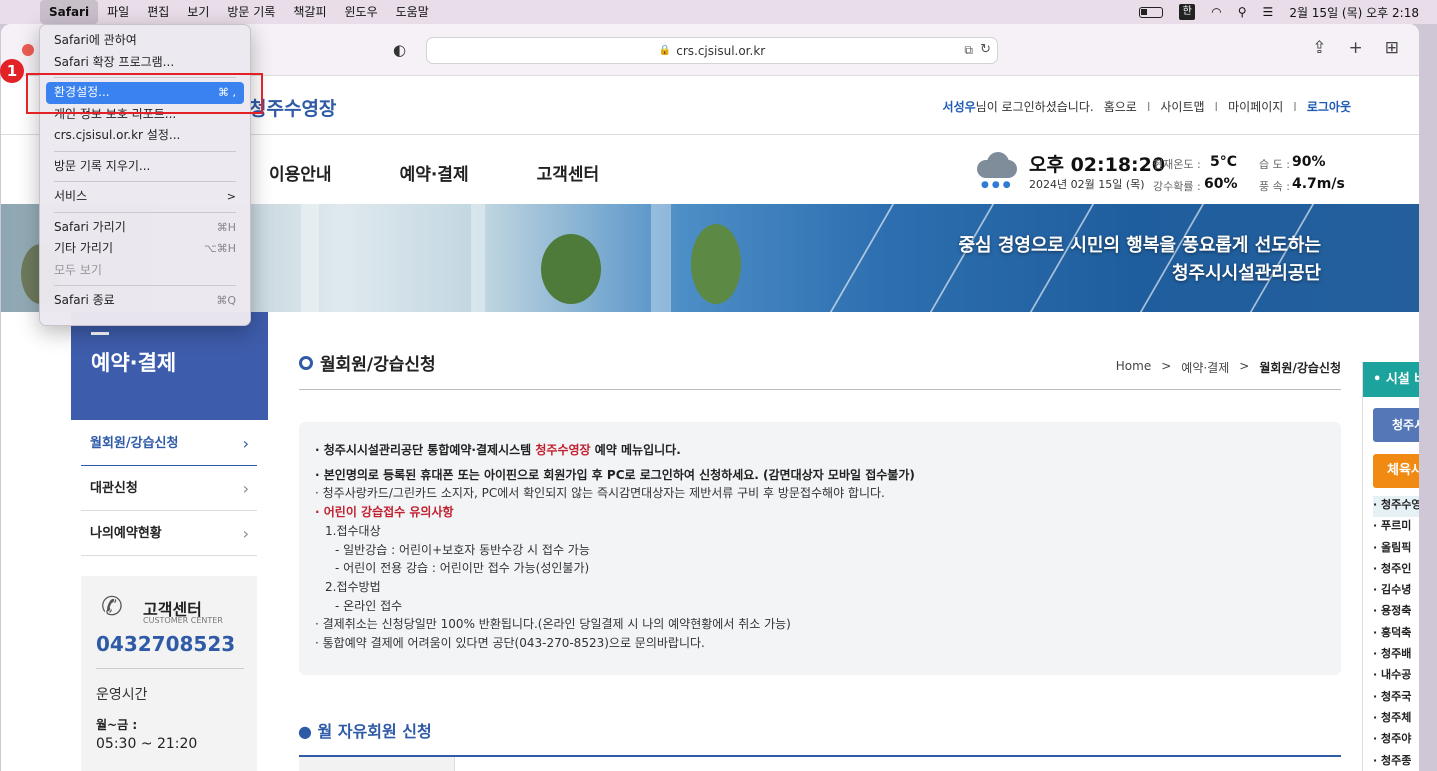  I want to click on side-nav-item-monthly: 월회원/강습신청 ›, so click(169, 443).